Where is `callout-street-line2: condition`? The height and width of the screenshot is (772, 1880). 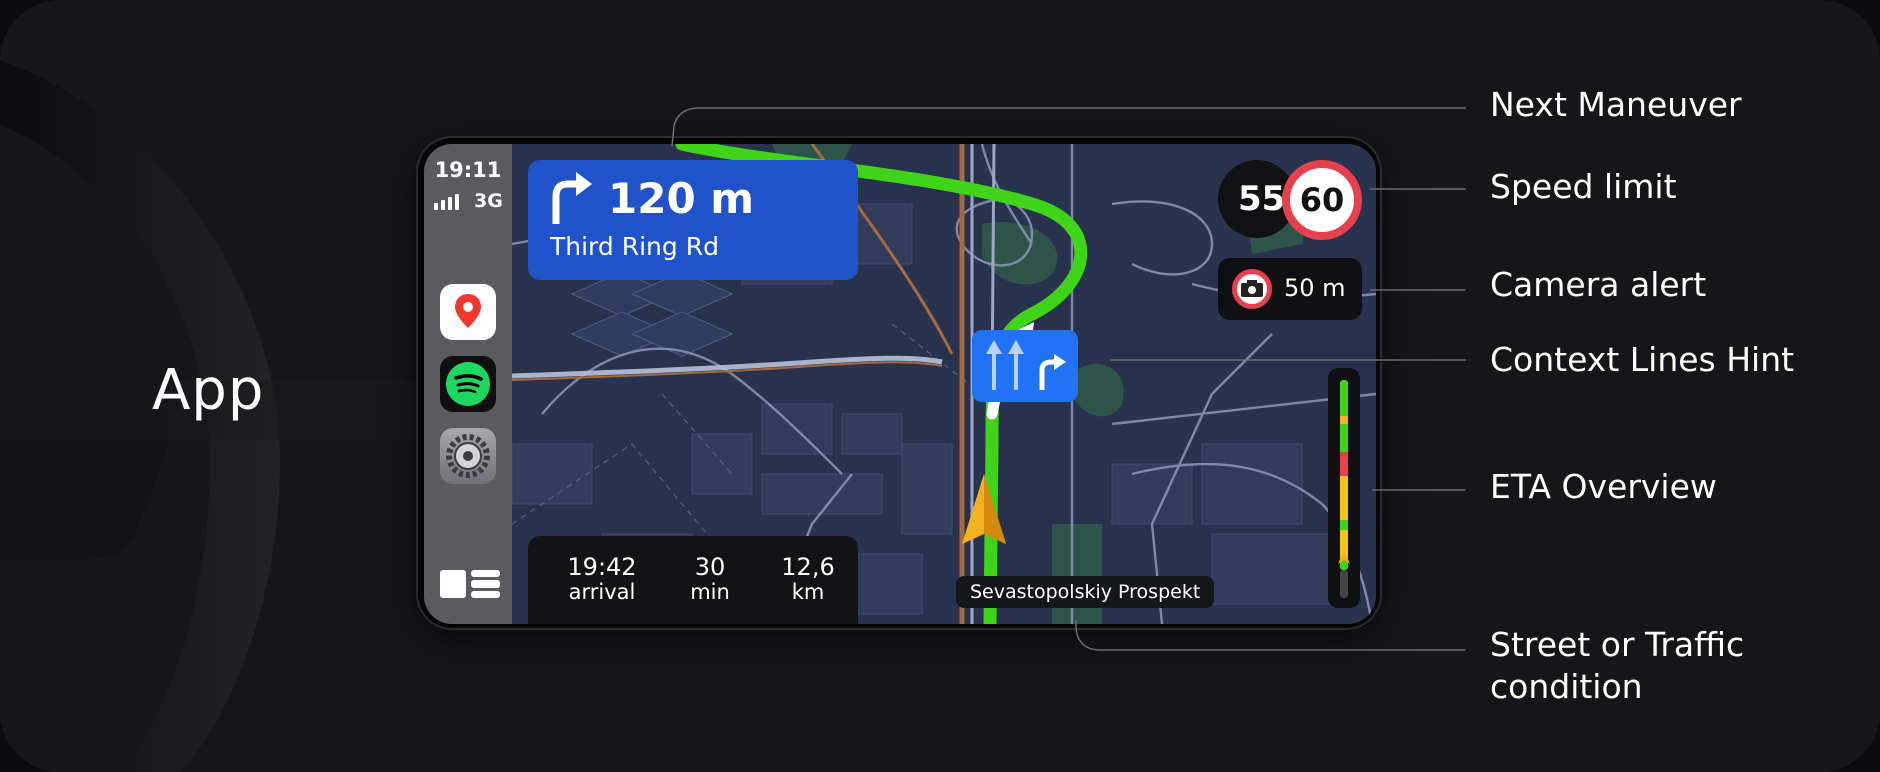 callout-street-line2: condition is located at coordinates (1566, 686).